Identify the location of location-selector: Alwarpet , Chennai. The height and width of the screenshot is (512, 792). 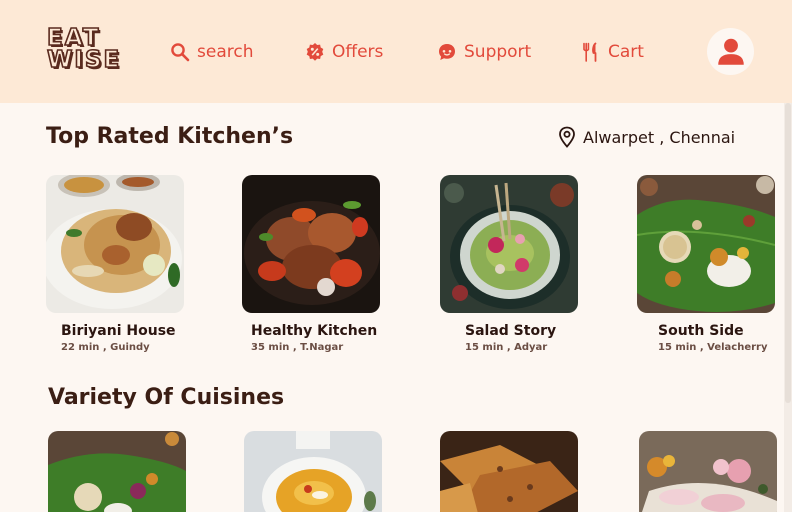
(646, 137).